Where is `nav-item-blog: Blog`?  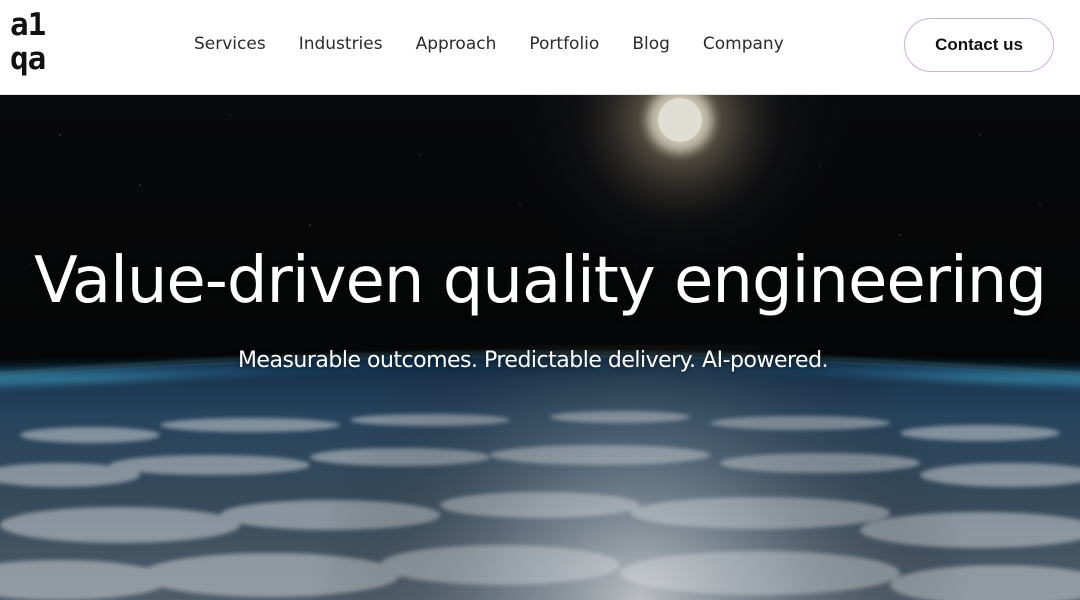
nav-item-blog: Blog is located at coordinates (651, 44).